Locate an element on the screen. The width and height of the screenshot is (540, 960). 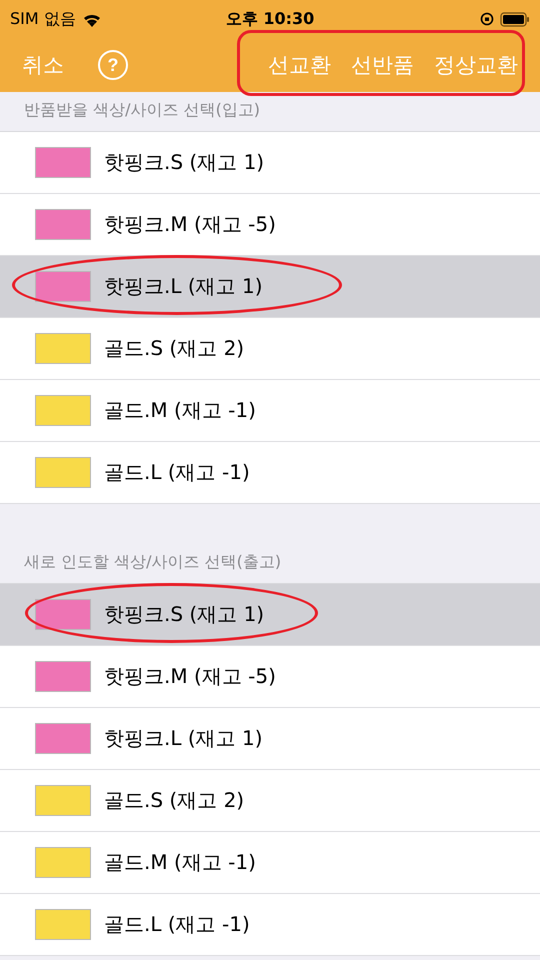
battery-icon is located at coordinates (515, 19).